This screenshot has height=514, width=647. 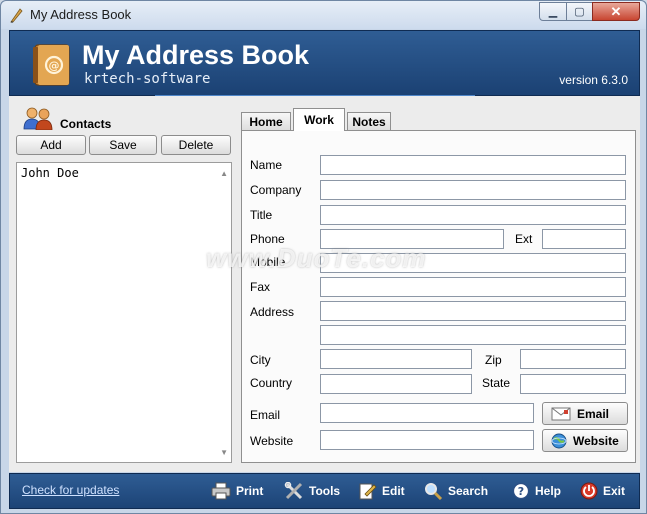 I want to click on address-line2-field, so click(x=473, y=335).